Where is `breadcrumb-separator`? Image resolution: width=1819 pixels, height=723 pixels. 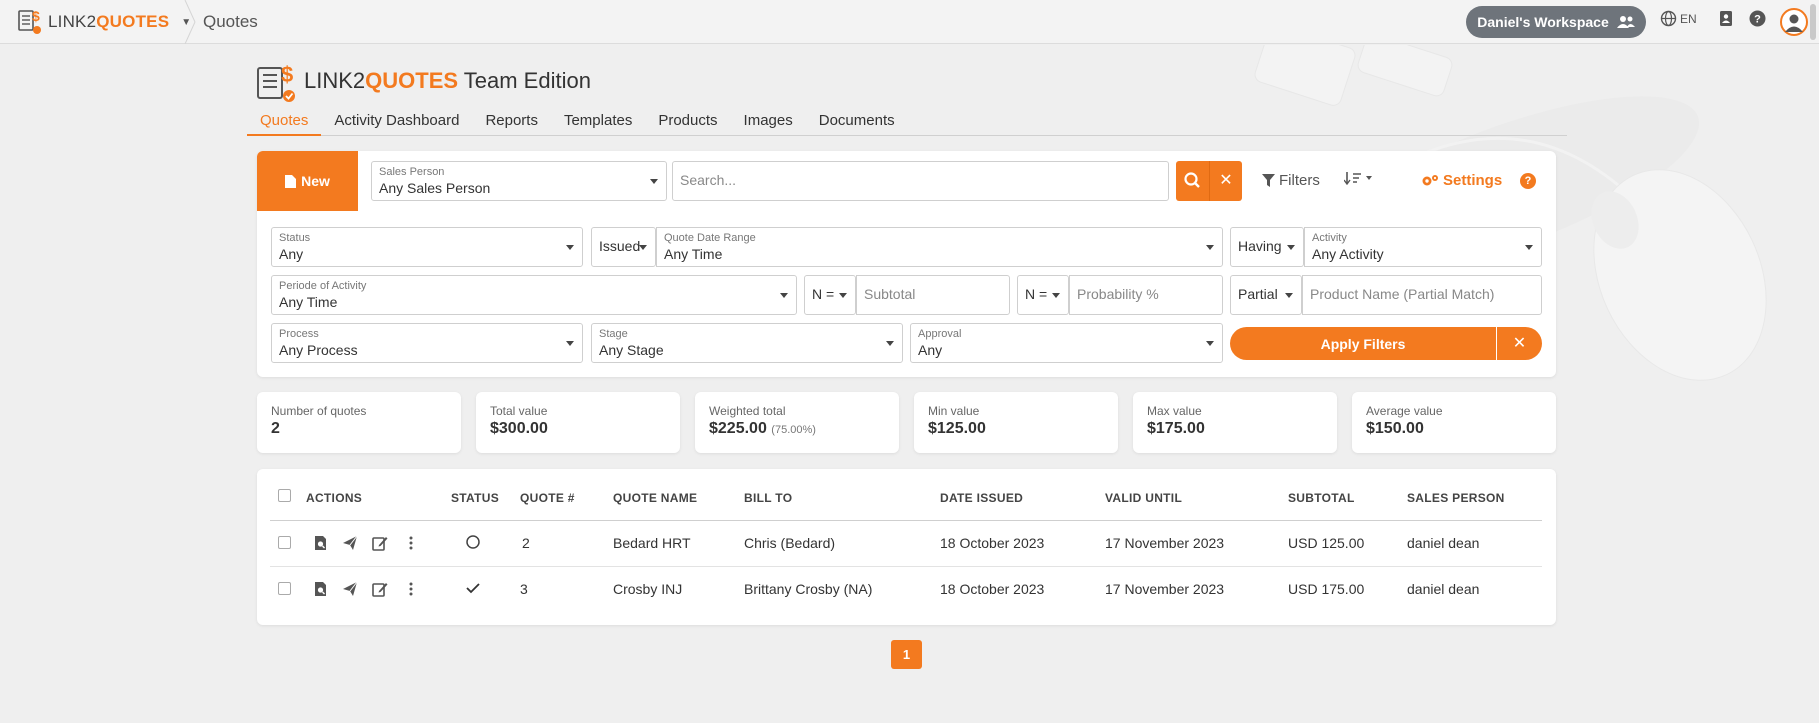 breadcrumb-separator is located at coordinates (190, 22).